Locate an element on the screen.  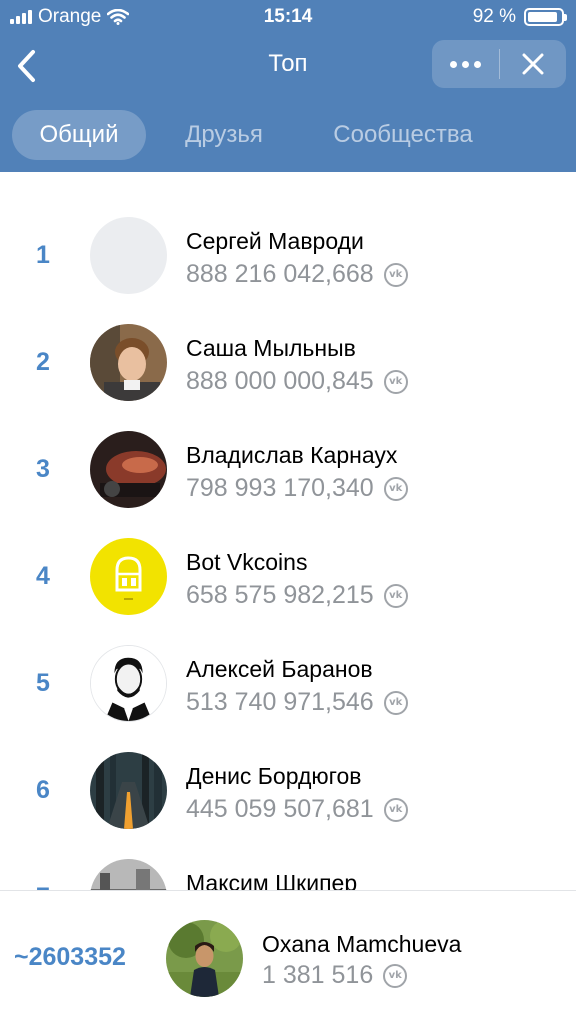
score: 658 575 982,215 vk is located at coordinates (297, 595).